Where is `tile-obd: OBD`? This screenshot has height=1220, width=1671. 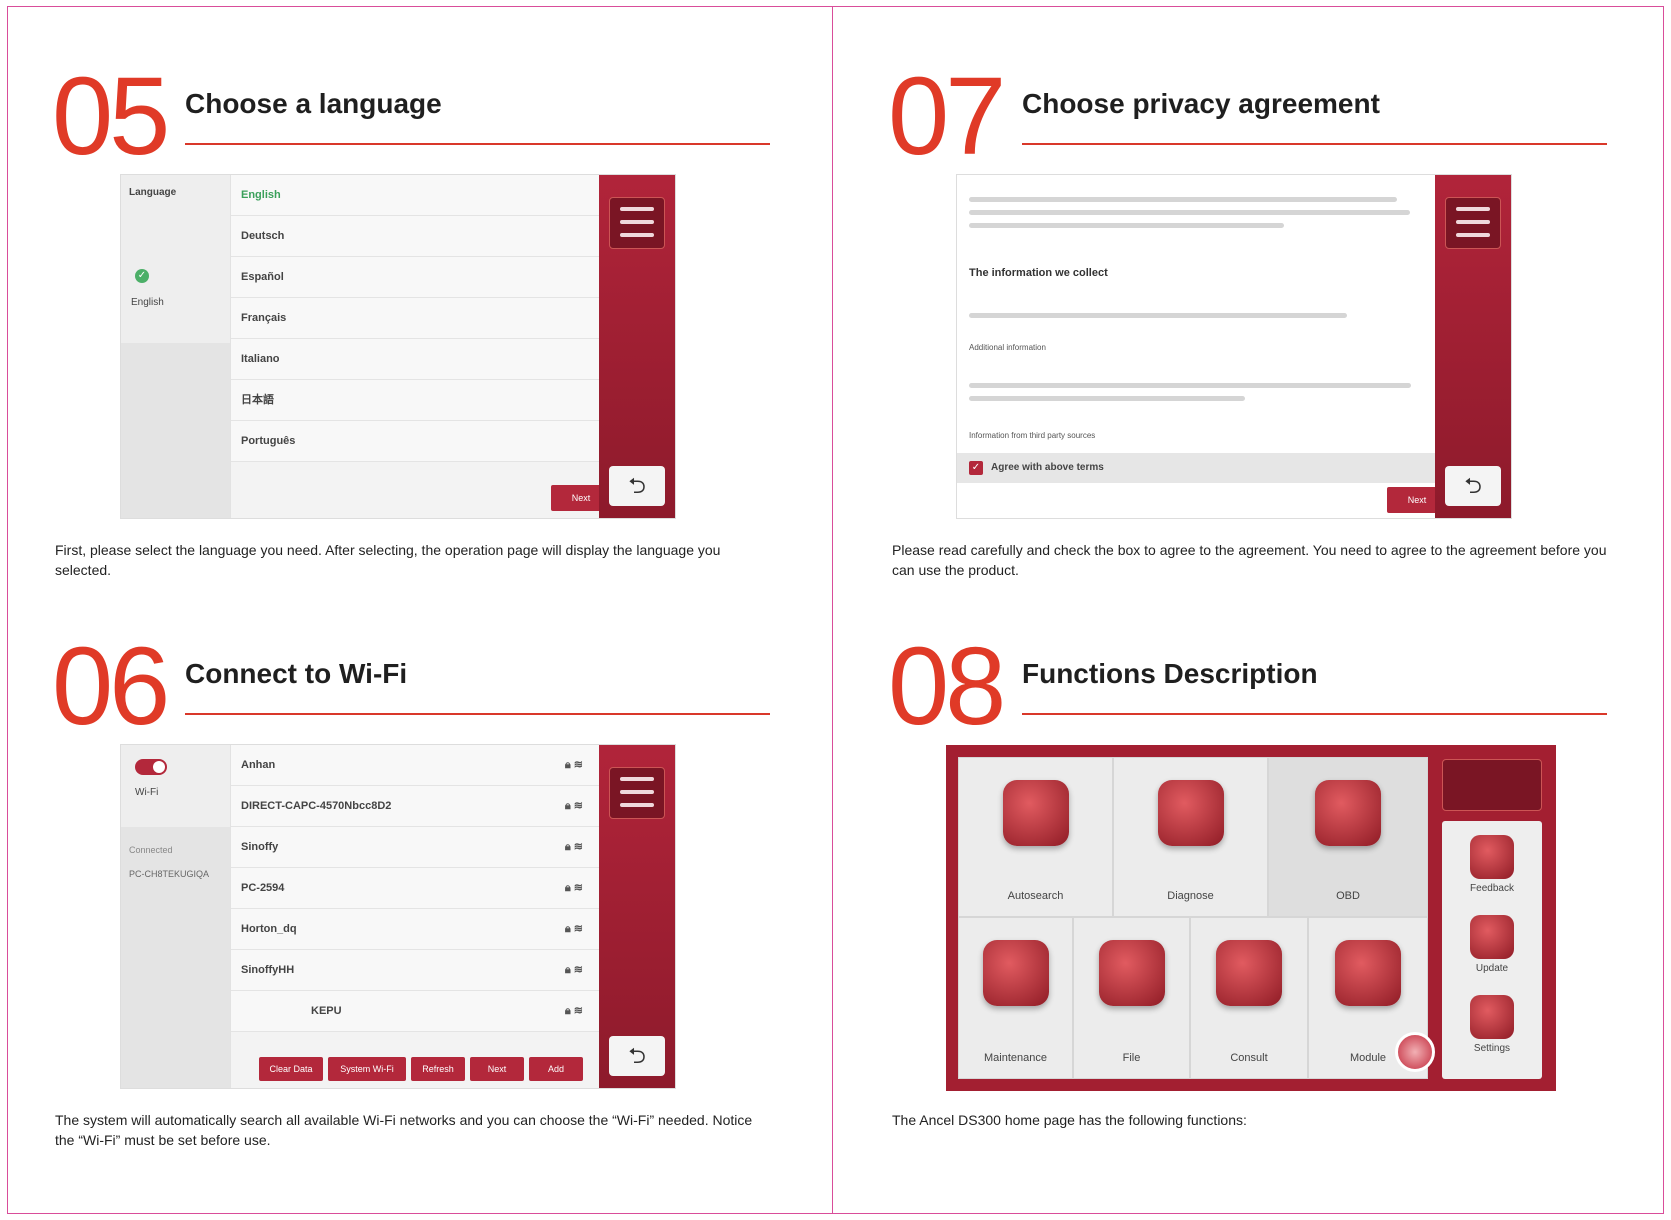 tile-obd: OBD is located at coordinates (1348, 837).